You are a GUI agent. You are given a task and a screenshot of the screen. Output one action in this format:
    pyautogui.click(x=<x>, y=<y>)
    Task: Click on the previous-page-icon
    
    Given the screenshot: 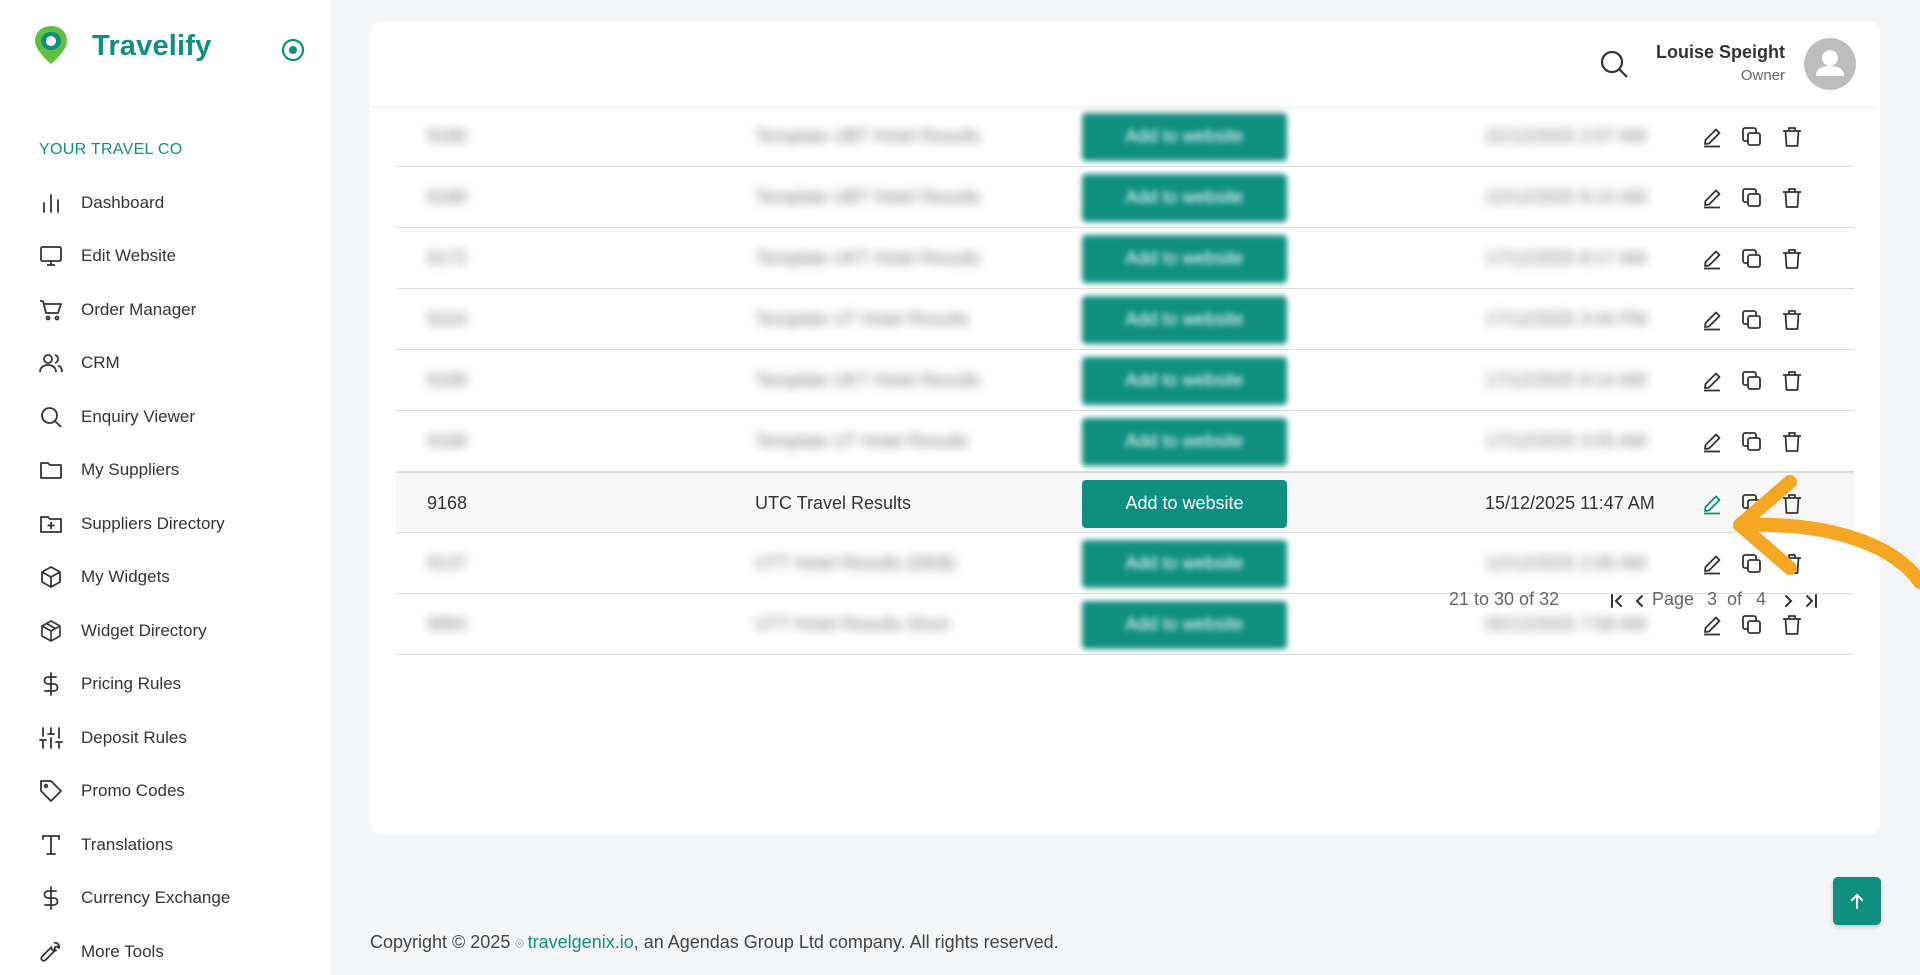 What is the action you would take?
    pyautogui.click(x=1640, y=601)
    